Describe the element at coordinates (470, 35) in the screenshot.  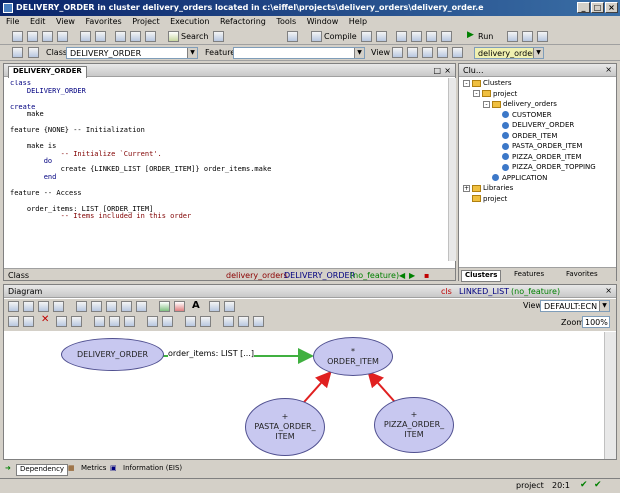
I see `run-icon: ▶` at that location.